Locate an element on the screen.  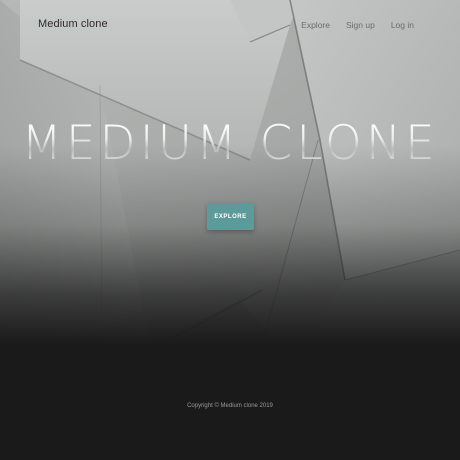
nav-link-sign-up: Sign up is located at coordinates (360, 25).